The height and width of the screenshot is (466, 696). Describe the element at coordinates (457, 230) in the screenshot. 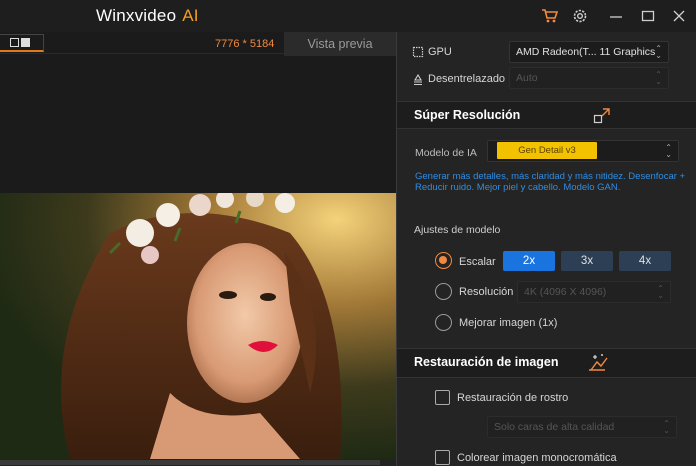

I see `model-settings-label: Ajustes de modelo` at that location.